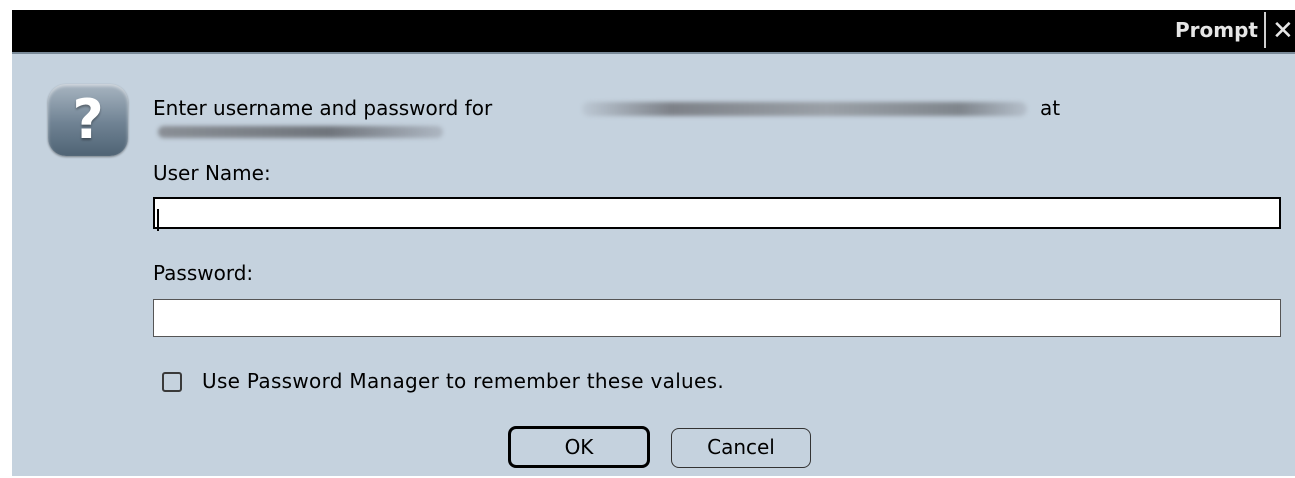 This screenshot has width=1295, height=478. What do you see at coordinates (1050, 108) in the screenshot?
I see `prompt-message-at: at` at bounding box center [1050, 108].